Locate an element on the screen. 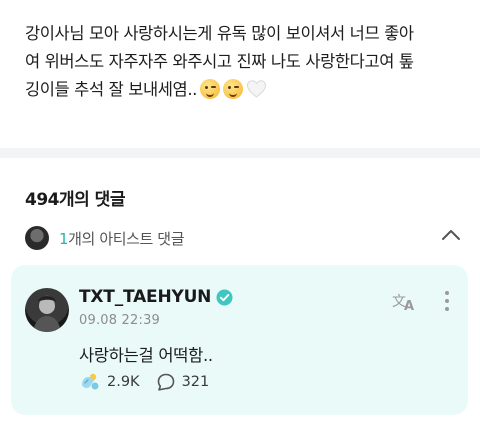  like-count: 2.9K is located at coordinates (123, 382).